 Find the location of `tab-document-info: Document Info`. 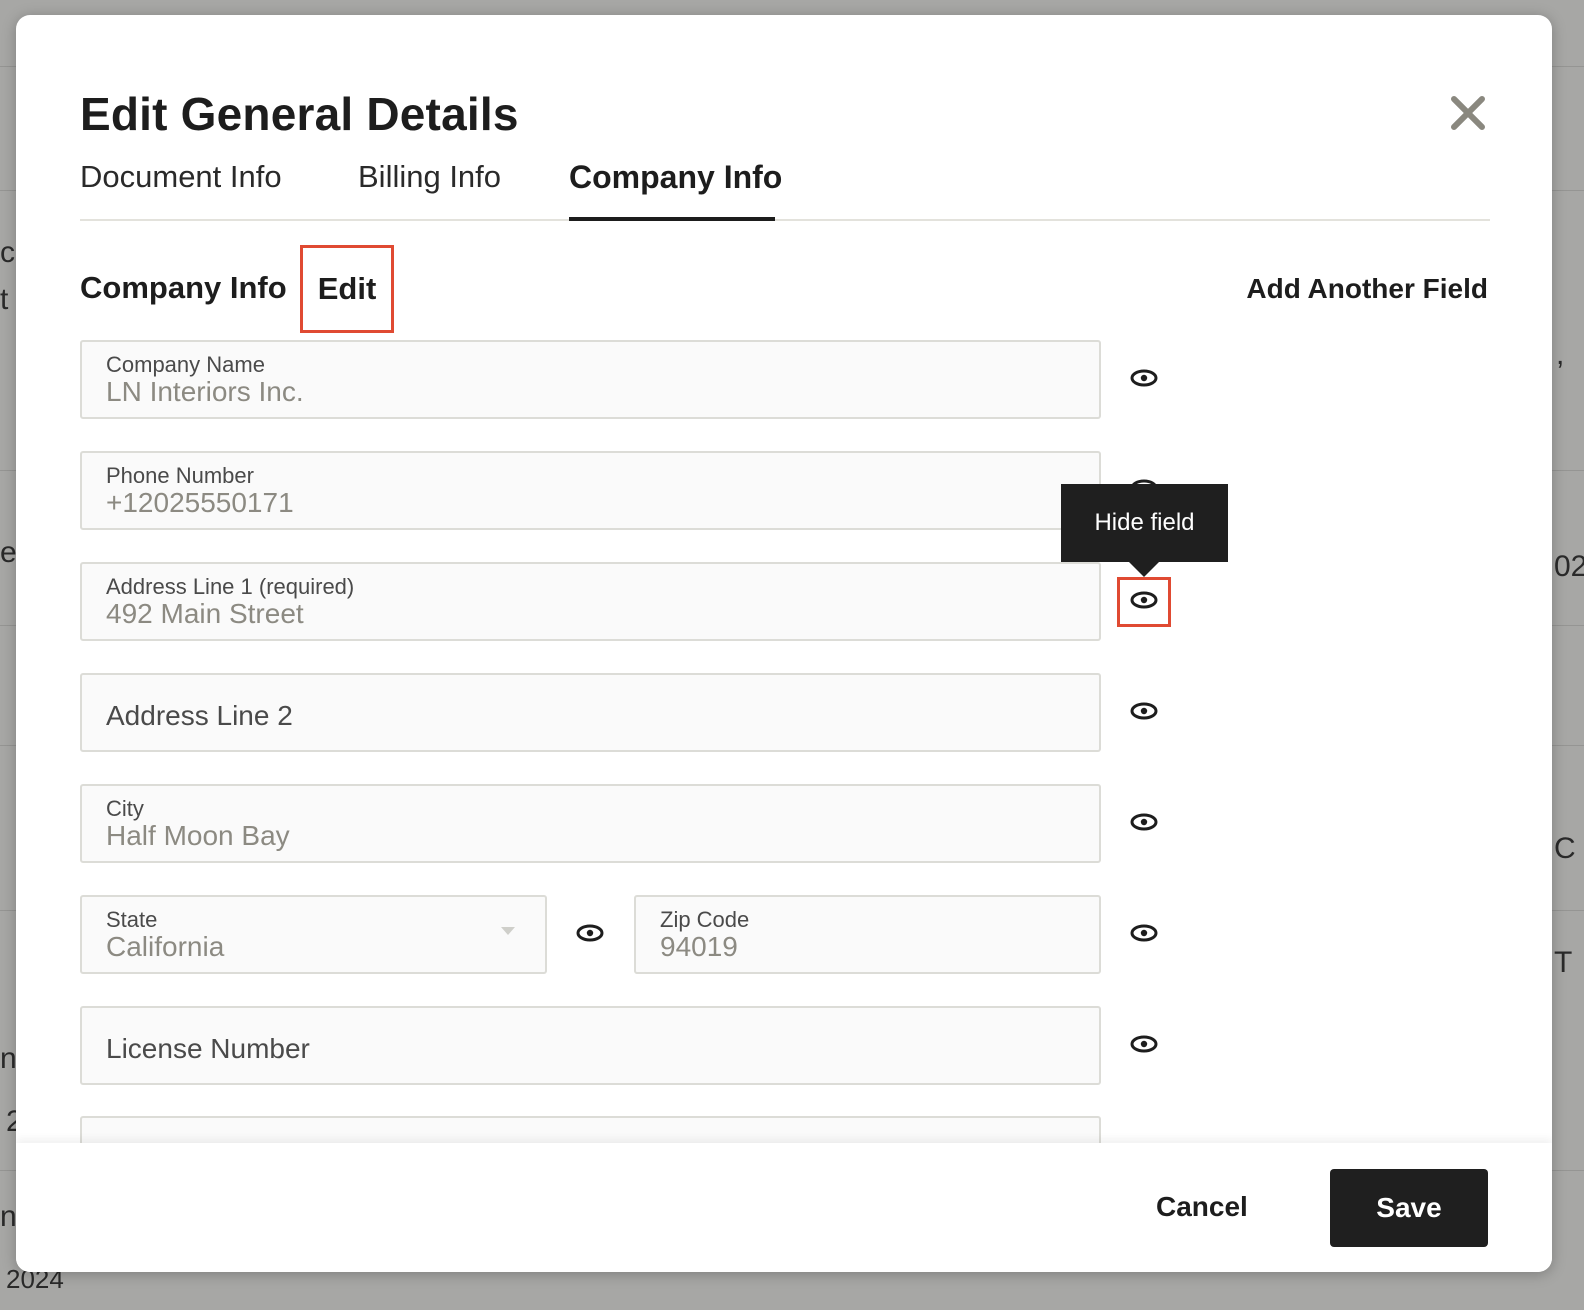

tab-document-info: Document Info is located at coordinates (181, 177).